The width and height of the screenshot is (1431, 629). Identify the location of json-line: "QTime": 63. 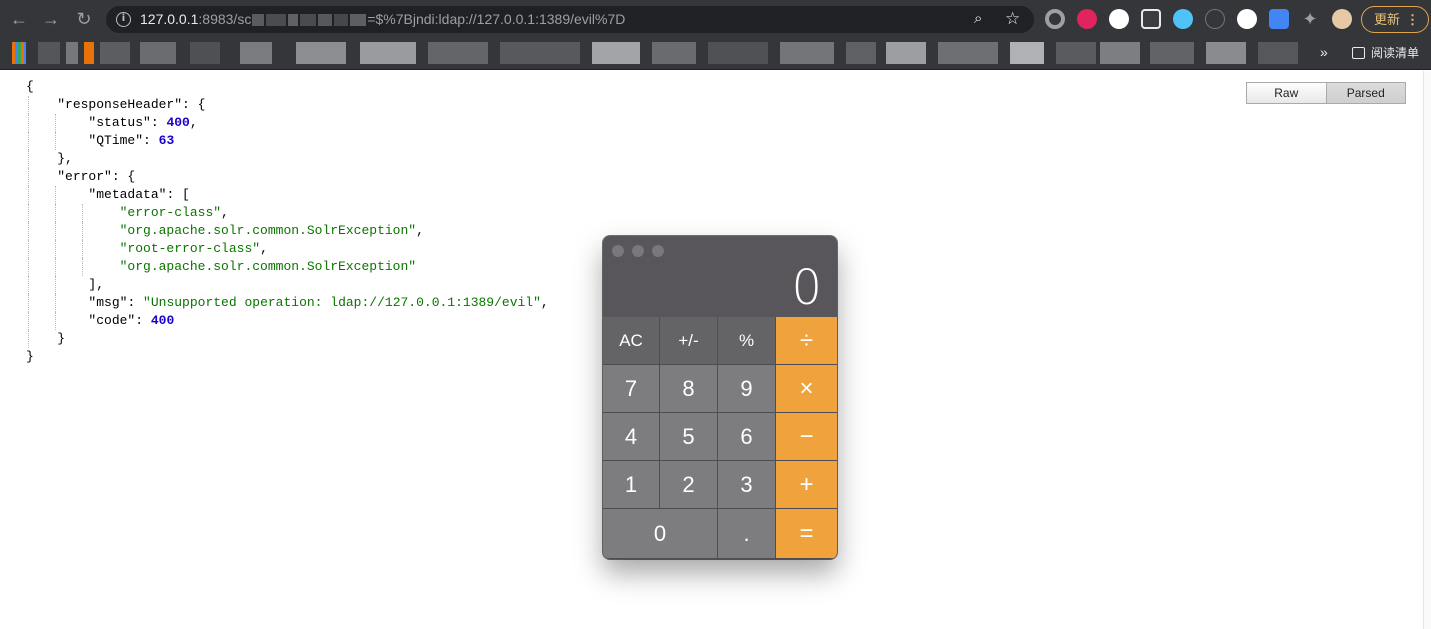
(287, 141).